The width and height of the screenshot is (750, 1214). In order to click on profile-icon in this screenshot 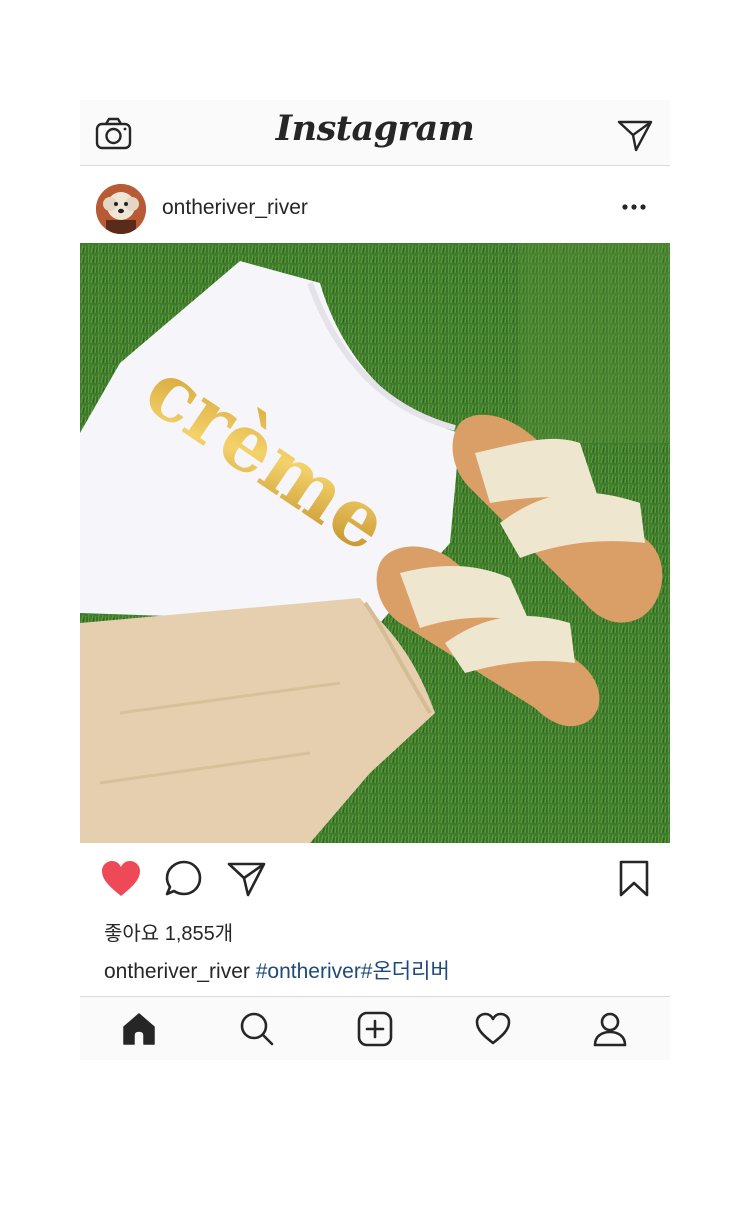, I will do `click(610, 1029)`.